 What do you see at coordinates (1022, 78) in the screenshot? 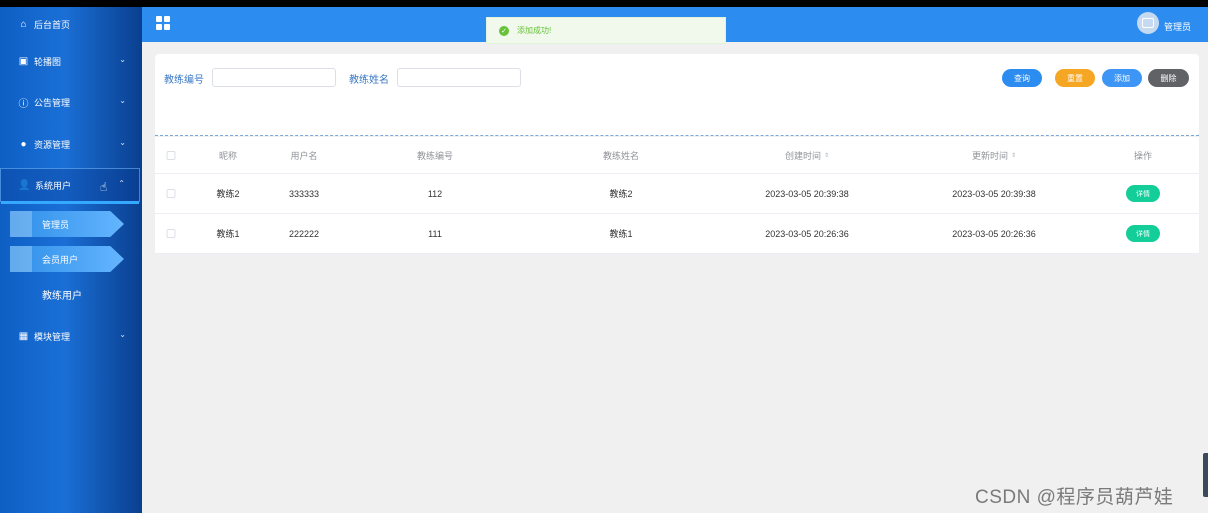
I see `query-button: 查询` at bounding box center [1022, 78].